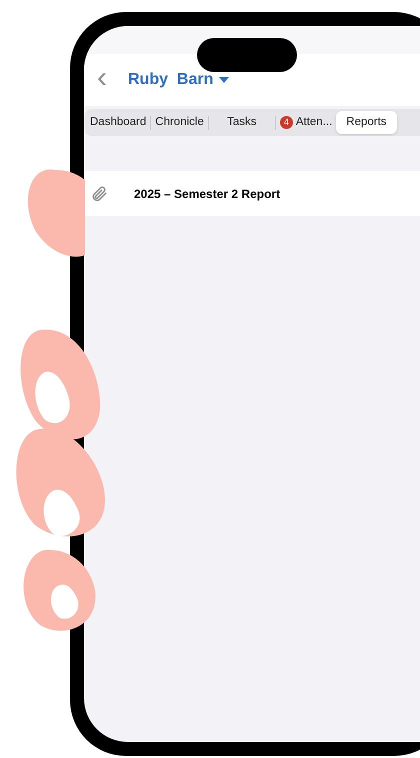 The image size is (420, 758). What do you see at coordinates (224, 80) in the screenshot?
I see `caret-icon` at bounding box center [224, 80].